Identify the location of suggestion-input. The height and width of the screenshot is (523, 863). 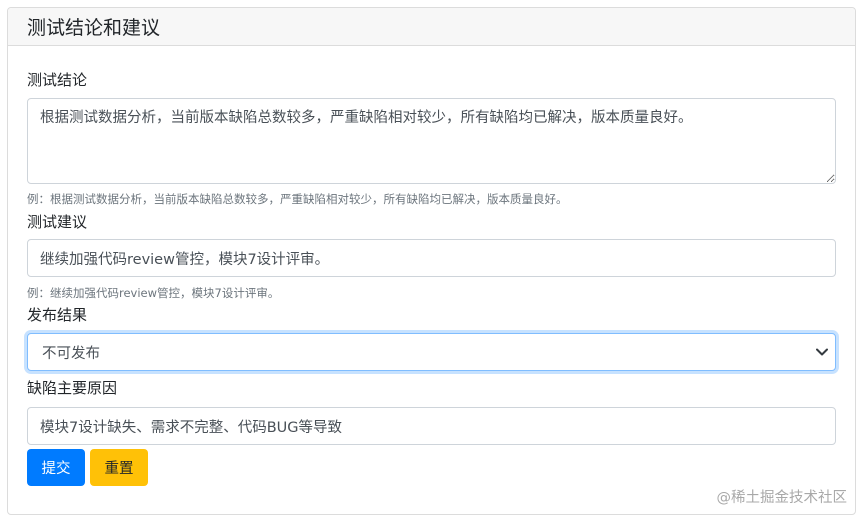
(431, 258).